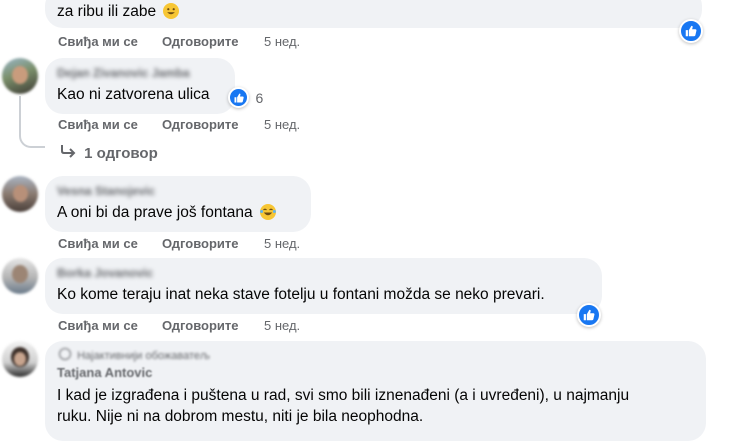 The width and height of the screenshot is (750, 441). I want to click on smile-emoji-icon, so click(171, 11).